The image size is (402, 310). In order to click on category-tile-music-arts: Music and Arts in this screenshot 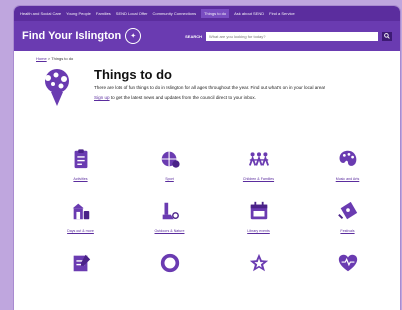, I will do `click(347, 165)`.